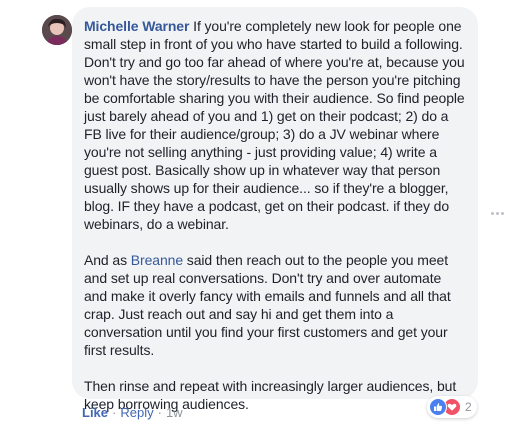  I want to click on avatar, so click(57, 30).